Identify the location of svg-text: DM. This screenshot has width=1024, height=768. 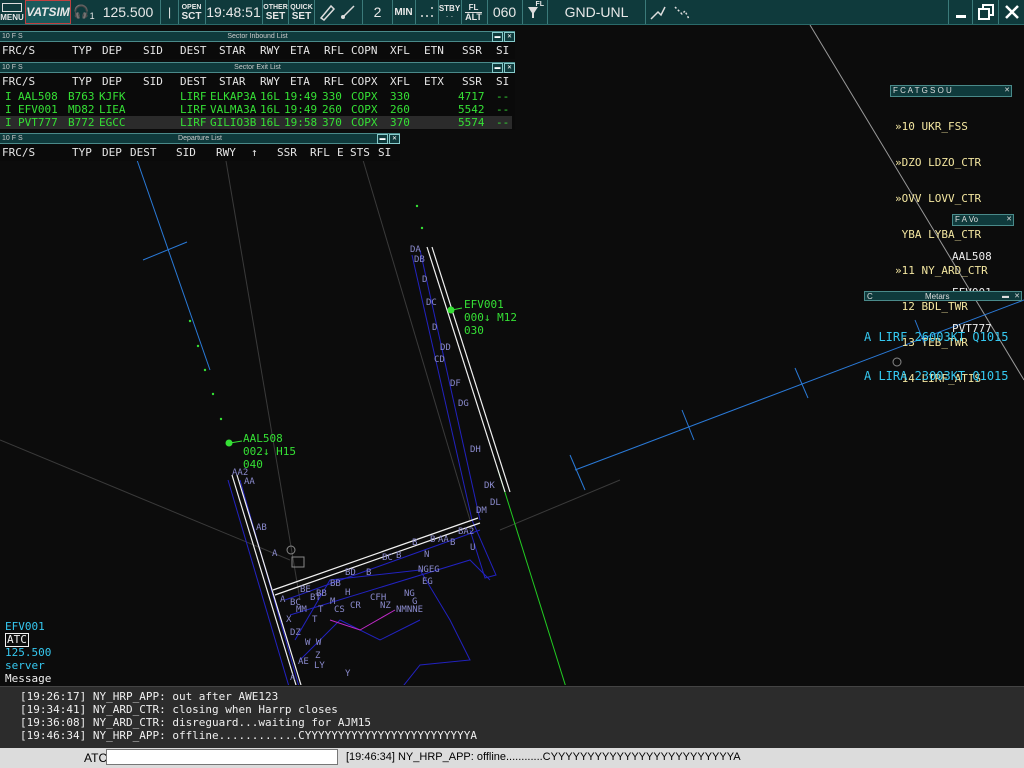
(481, 511).